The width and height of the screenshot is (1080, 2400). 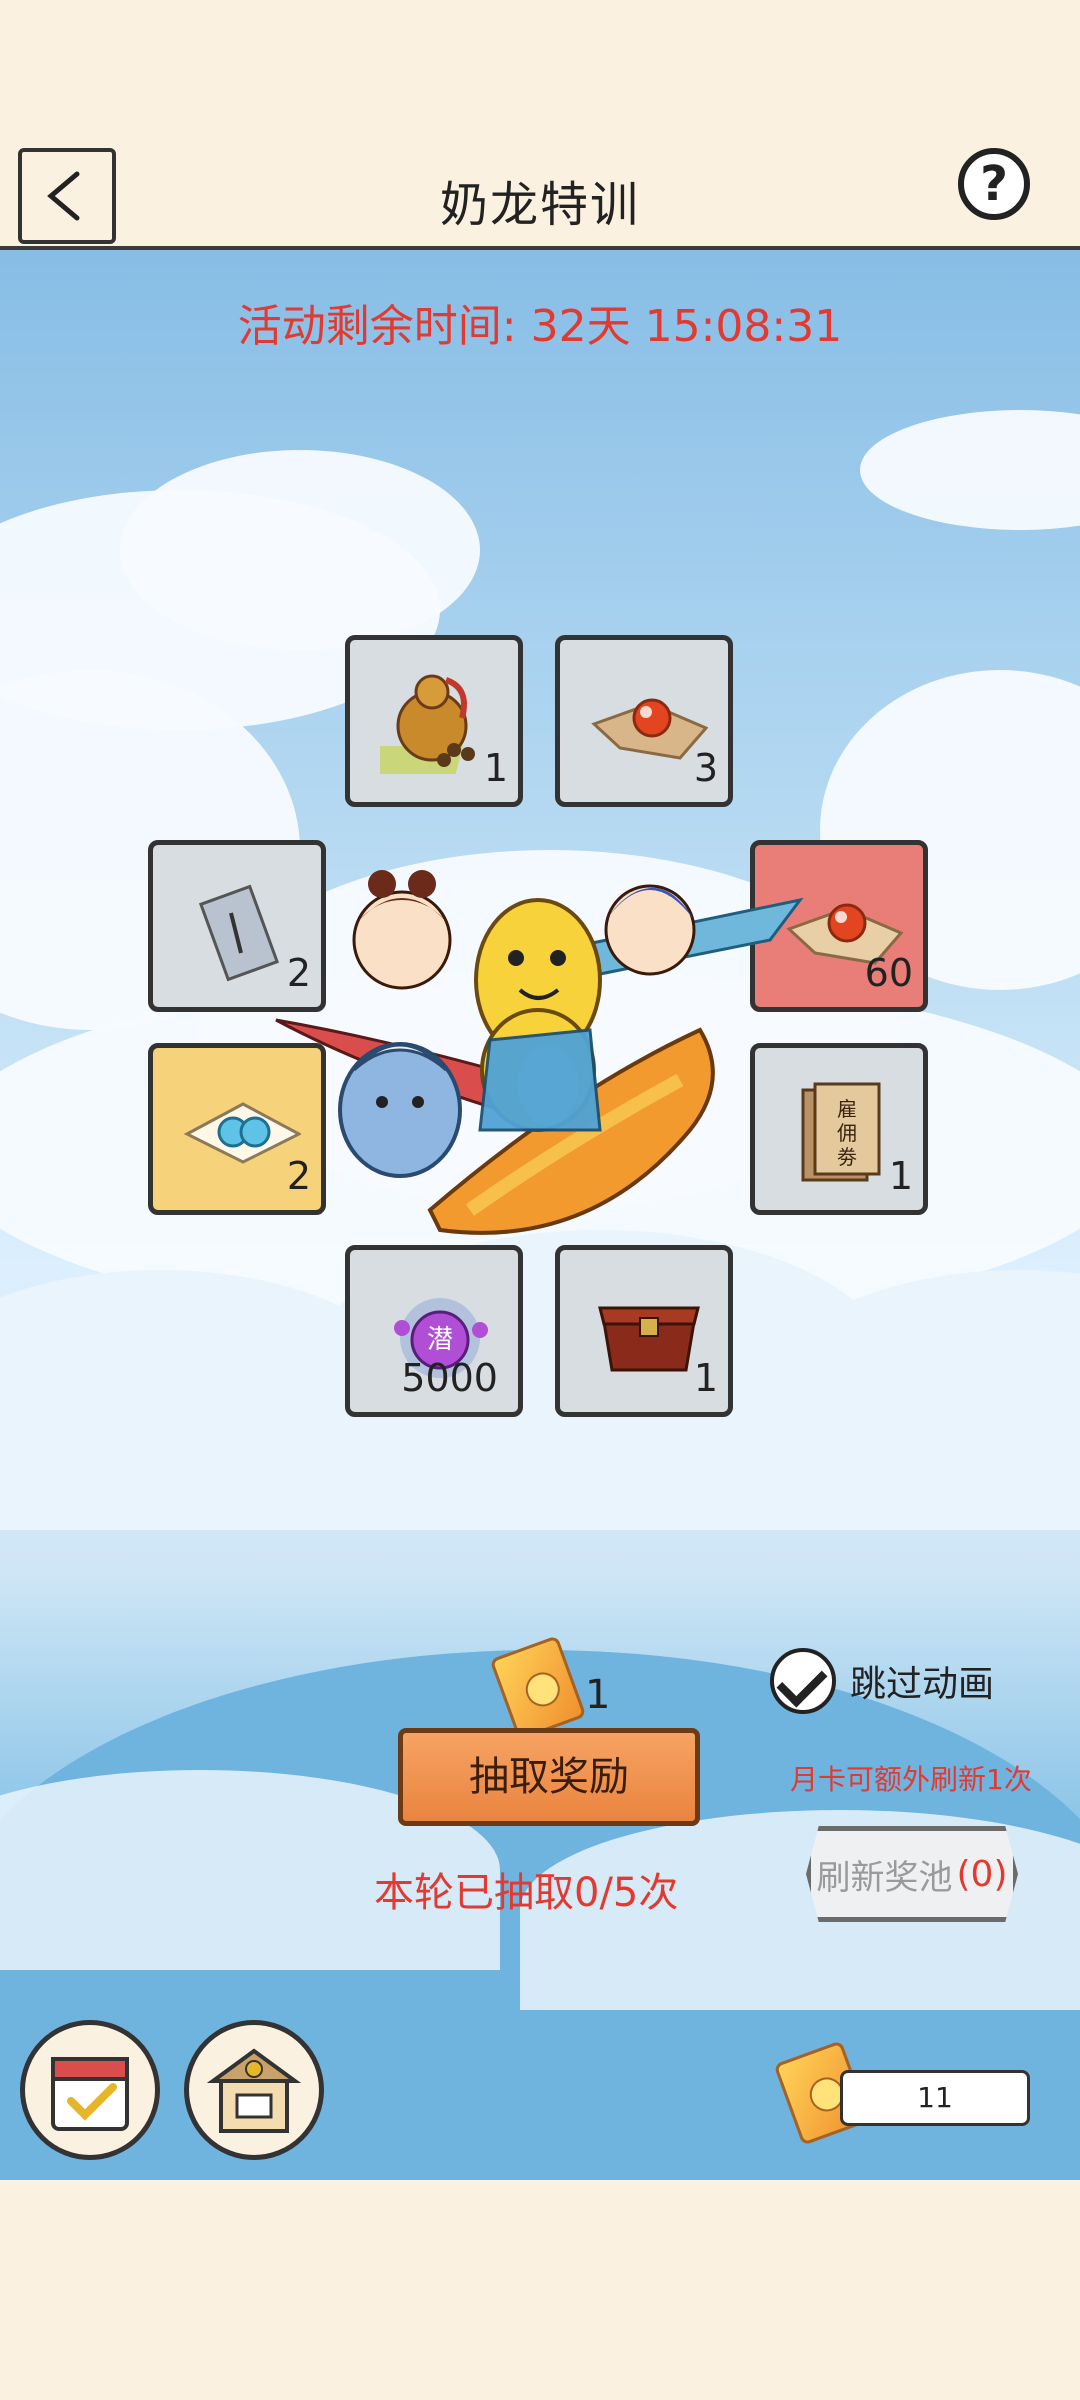 I want to click on skip-animation-label: 跳过动画, so click(x=922, y=1684).